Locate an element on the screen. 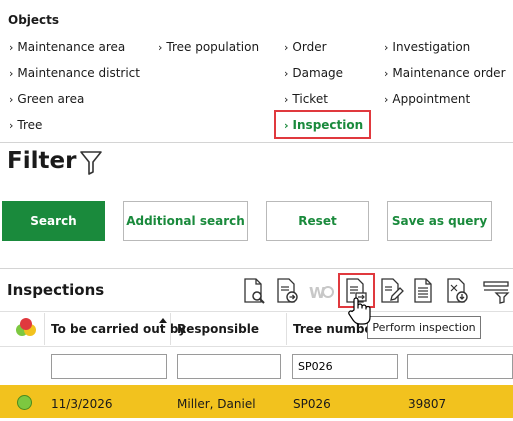  link-label: Inspection is located at coordinates (328, 125).